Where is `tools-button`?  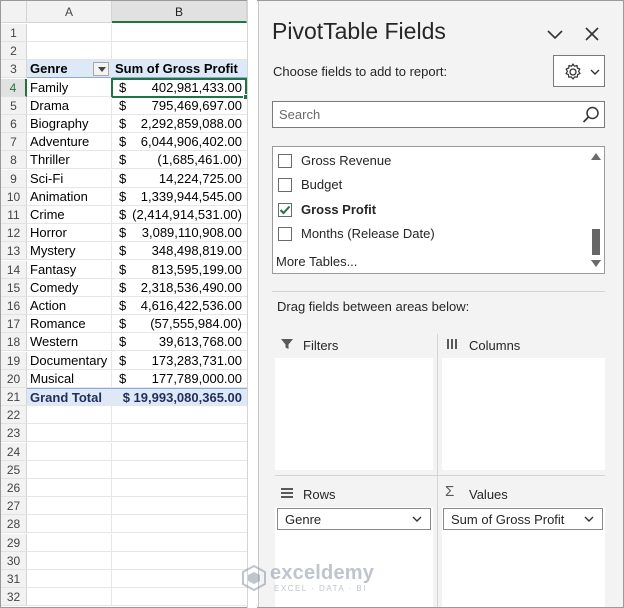 tools-button is located at coordinates (579, 71).